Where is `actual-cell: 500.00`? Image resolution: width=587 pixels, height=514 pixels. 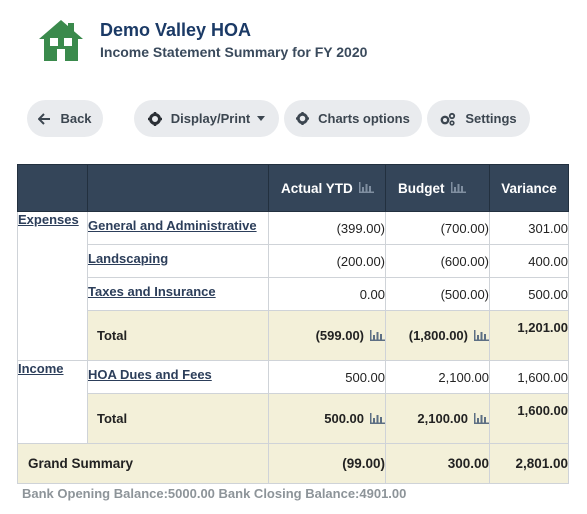 actual-cell: 500.00 is located at coordinates (327, 377).